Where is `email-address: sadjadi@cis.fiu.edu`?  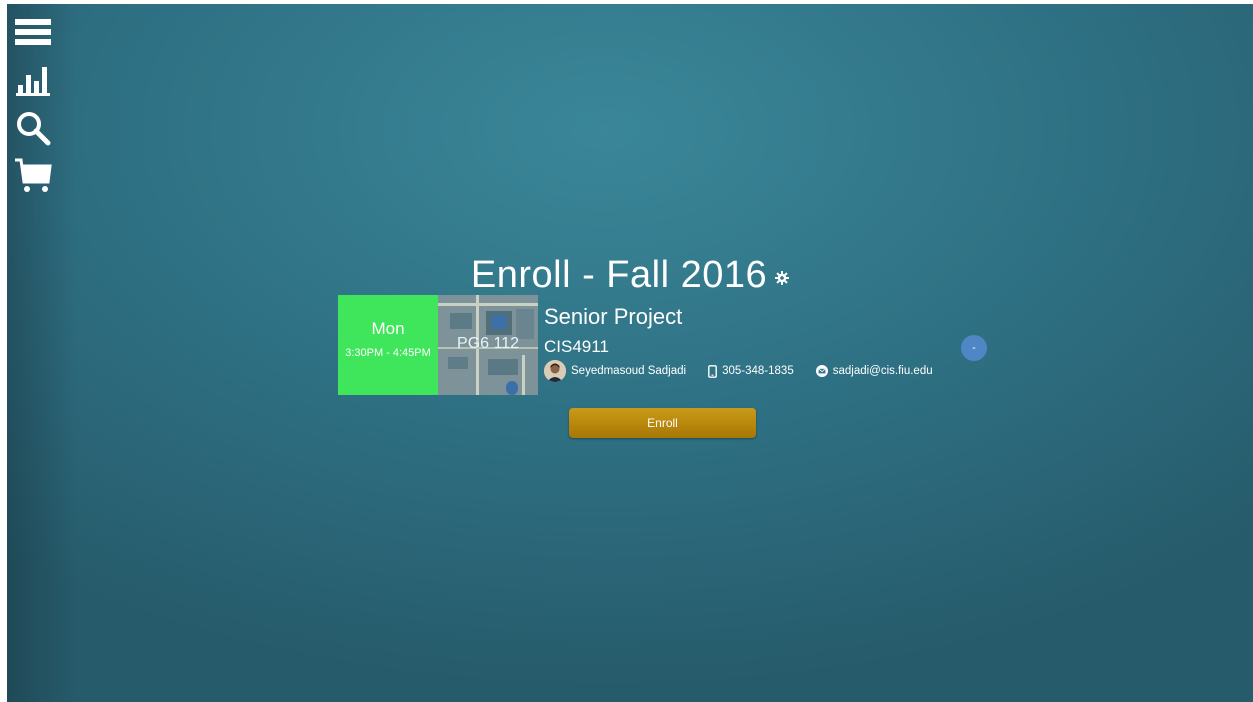
email-address: sadjadi@cis.fiu.edu is located at coordinates (882, 371).